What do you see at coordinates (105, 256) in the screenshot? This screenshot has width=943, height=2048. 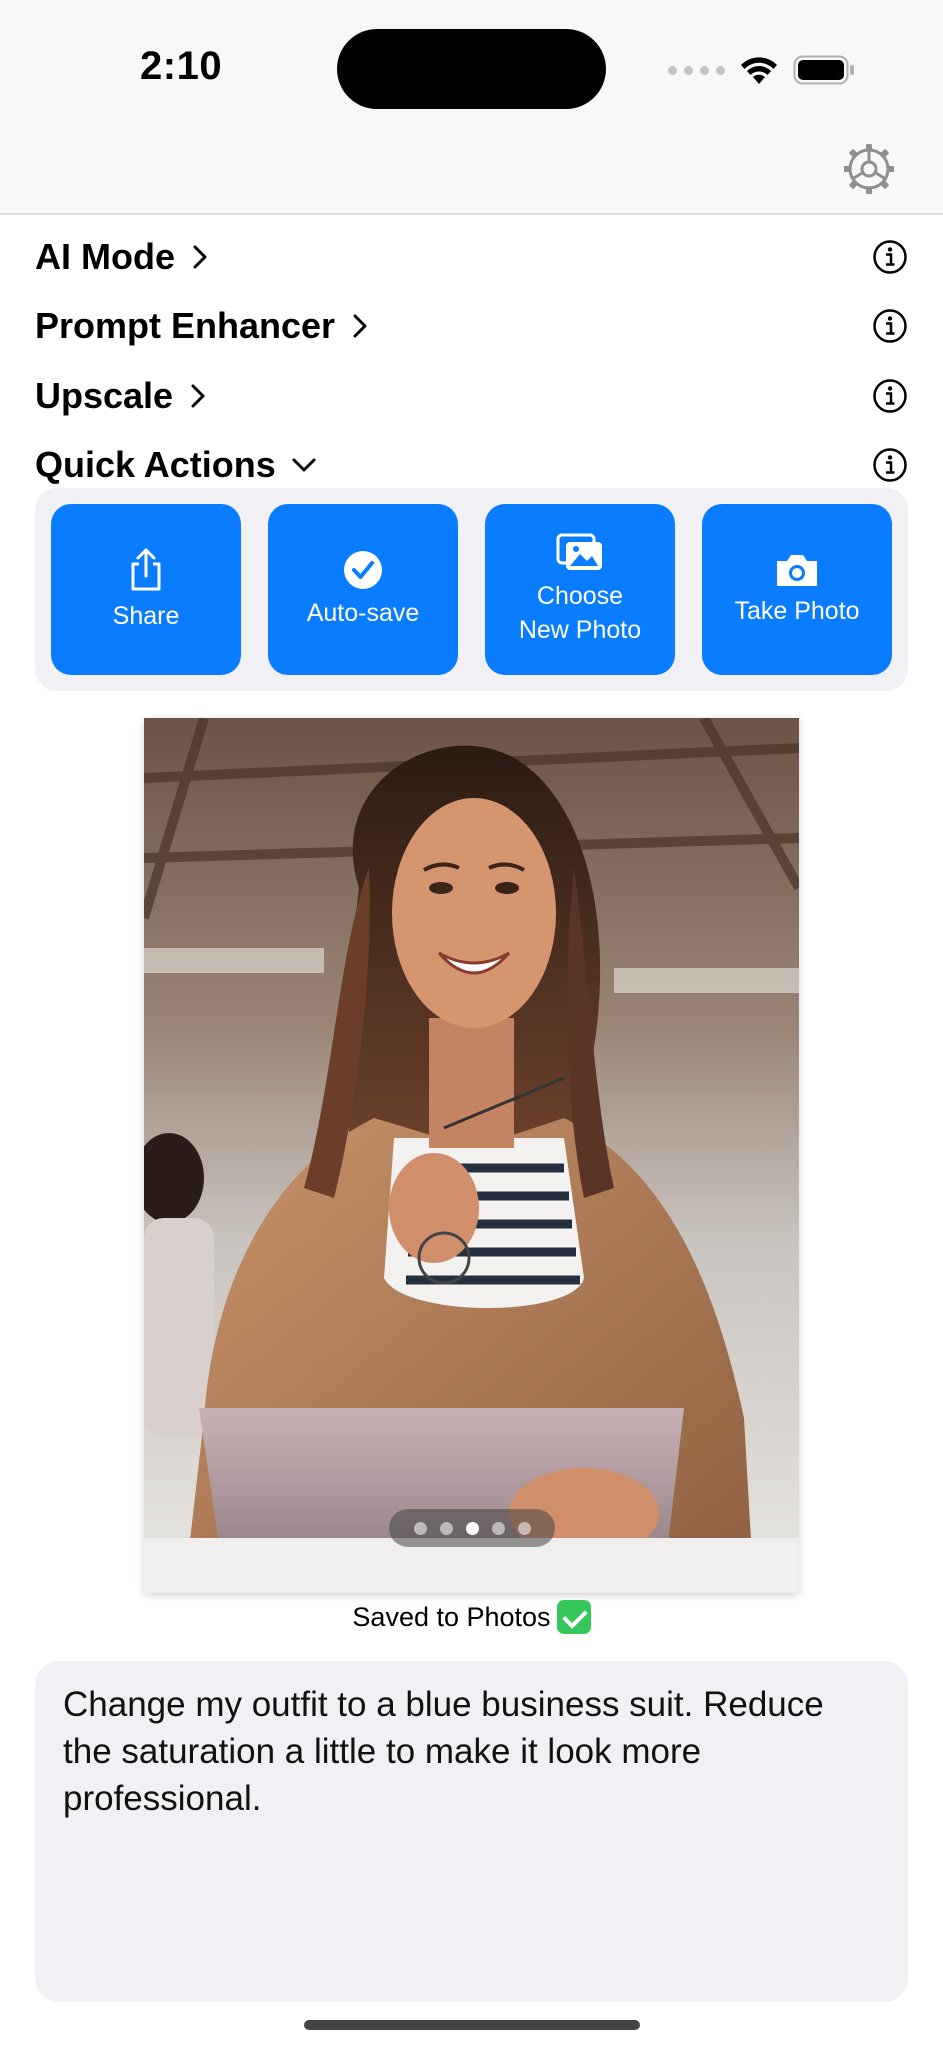 I see `ai-mode-label: AI Mode` at bounding box center [105, 256].